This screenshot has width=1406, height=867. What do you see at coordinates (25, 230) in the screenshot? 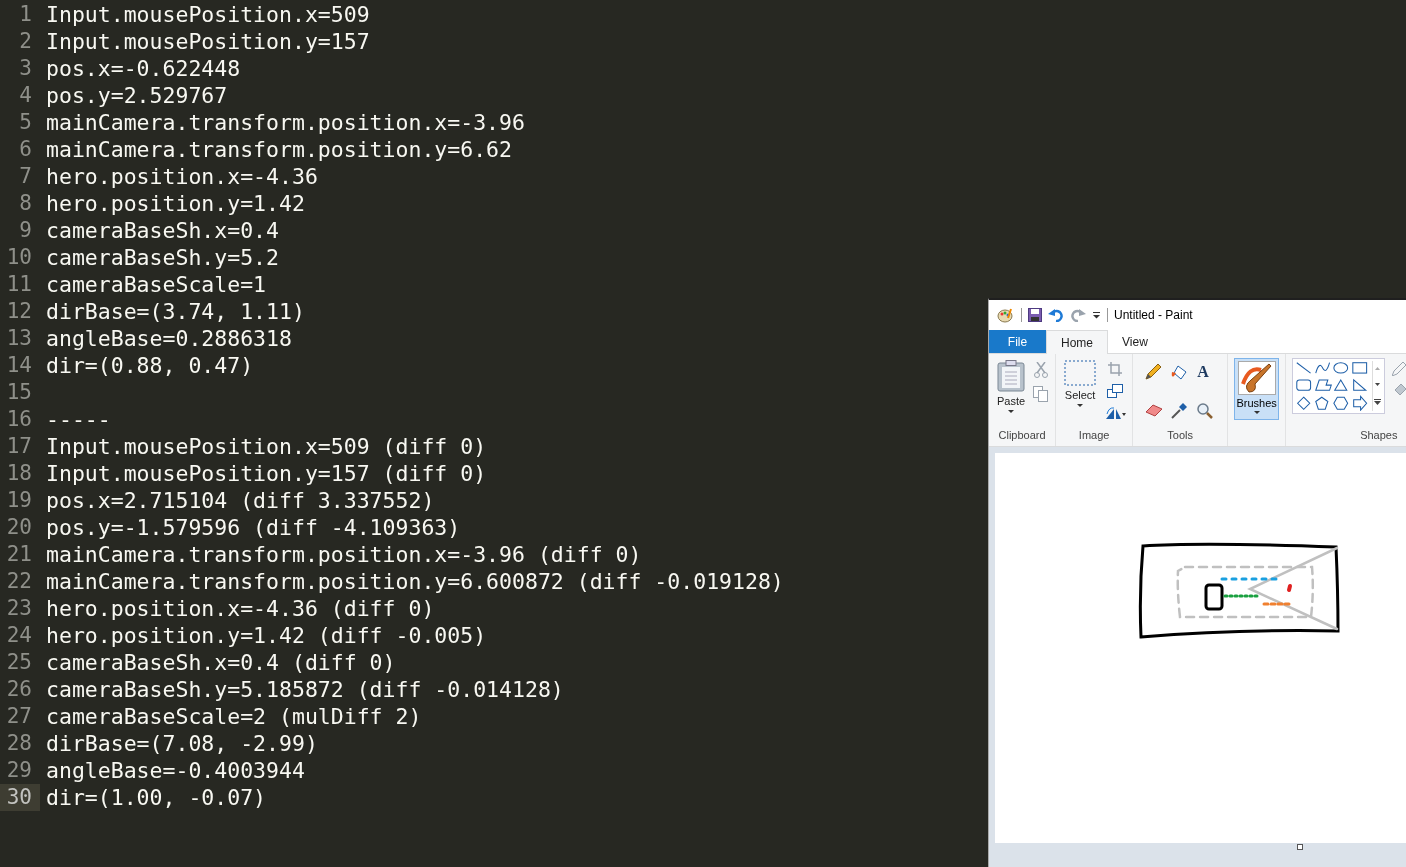
I see `line-number: 9` at bounding box center [25, 230].